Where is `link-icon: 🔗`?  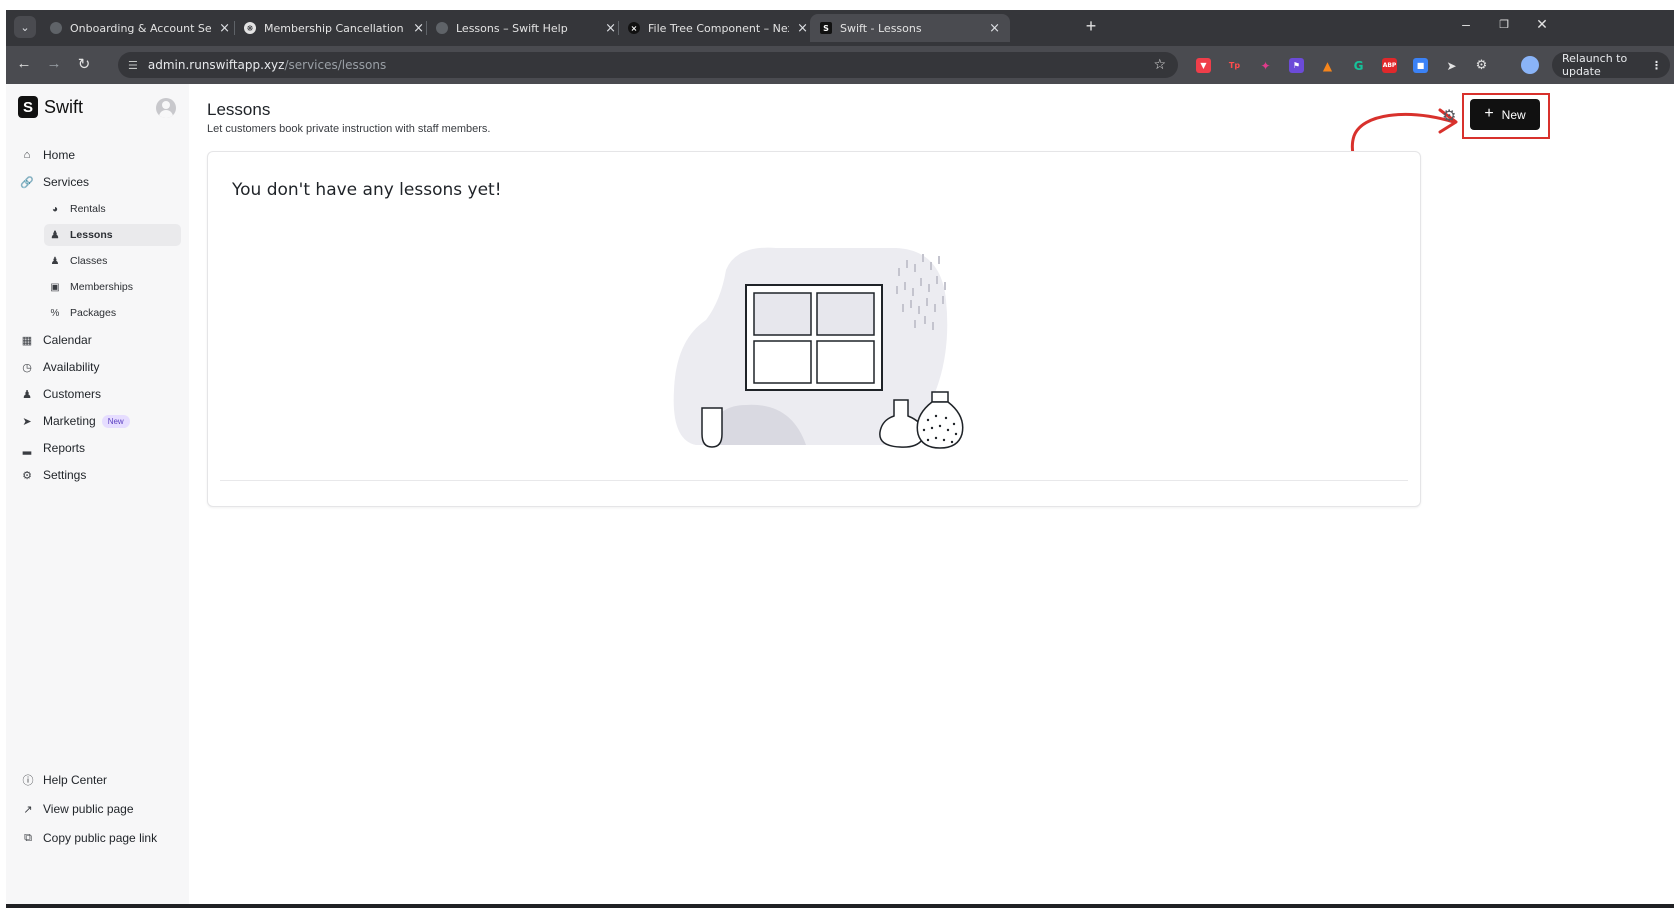
link-icon: 🔗 is located at coordinates (27, 182).